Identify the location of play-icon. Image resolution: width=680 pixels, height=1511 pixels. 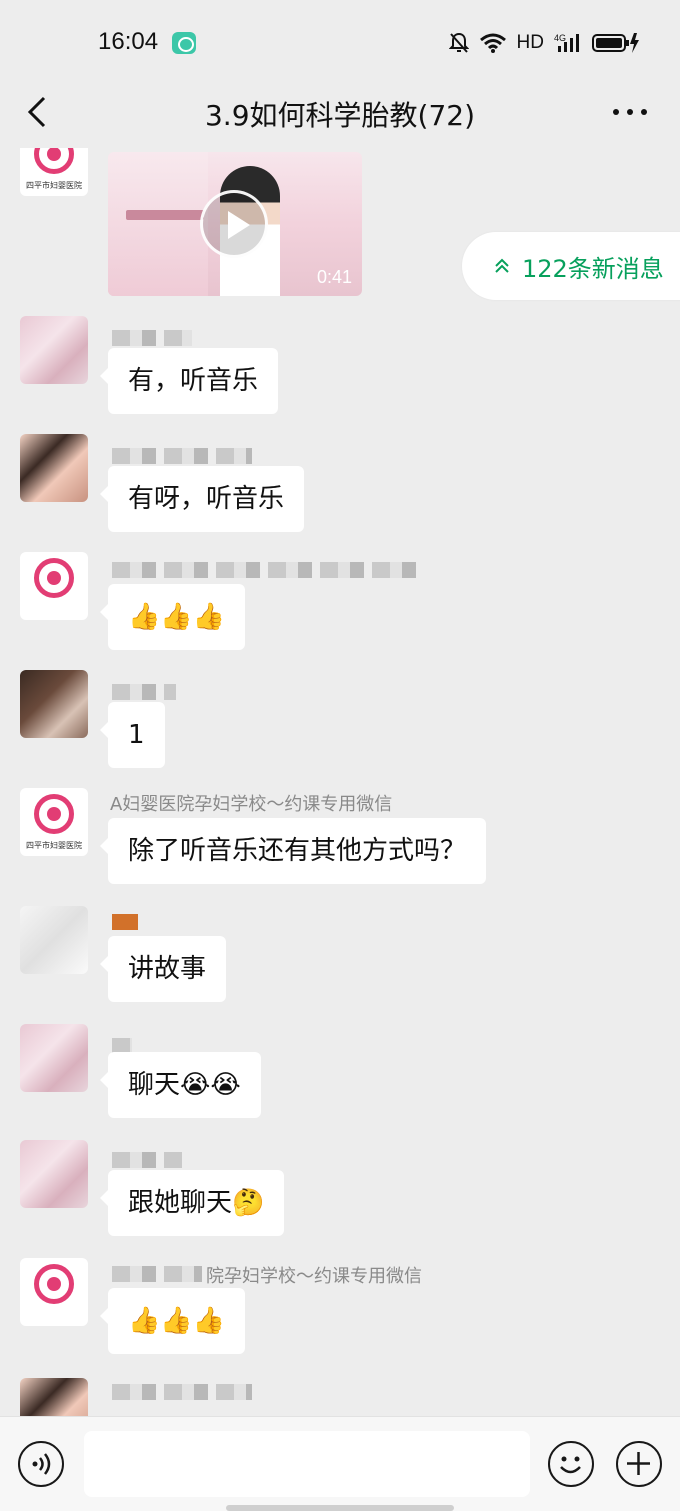
(234, 224).